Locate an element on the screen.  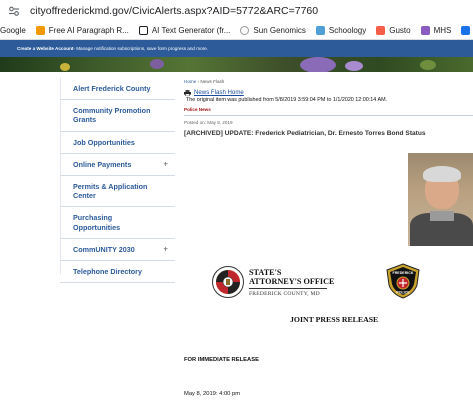
bookmark-label: Google is located at coordinates (13, 30).